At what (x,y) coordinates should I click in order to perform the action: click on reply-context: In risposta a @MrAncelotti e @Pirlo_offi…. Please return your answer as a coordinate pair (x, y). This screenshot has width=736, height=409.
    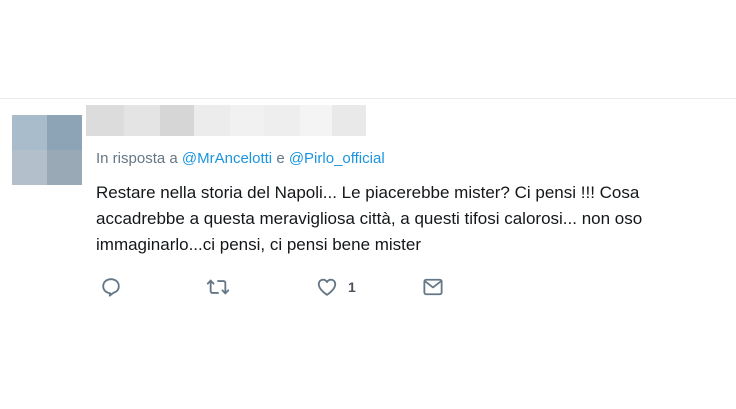
    Looking at the image, I should click on (240, 158).